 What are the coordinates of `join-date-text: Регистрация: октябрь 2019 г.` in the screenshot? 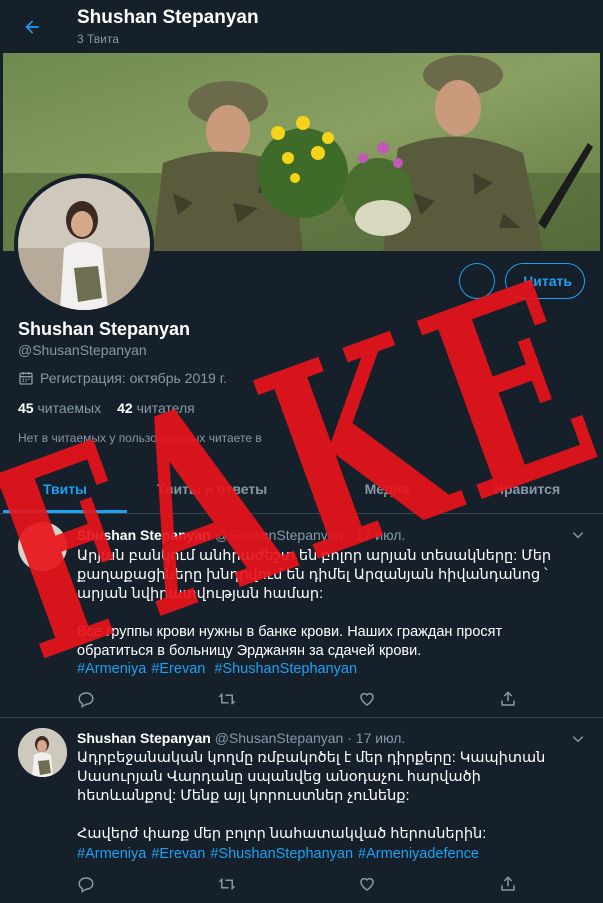 It's located at (133, 378).